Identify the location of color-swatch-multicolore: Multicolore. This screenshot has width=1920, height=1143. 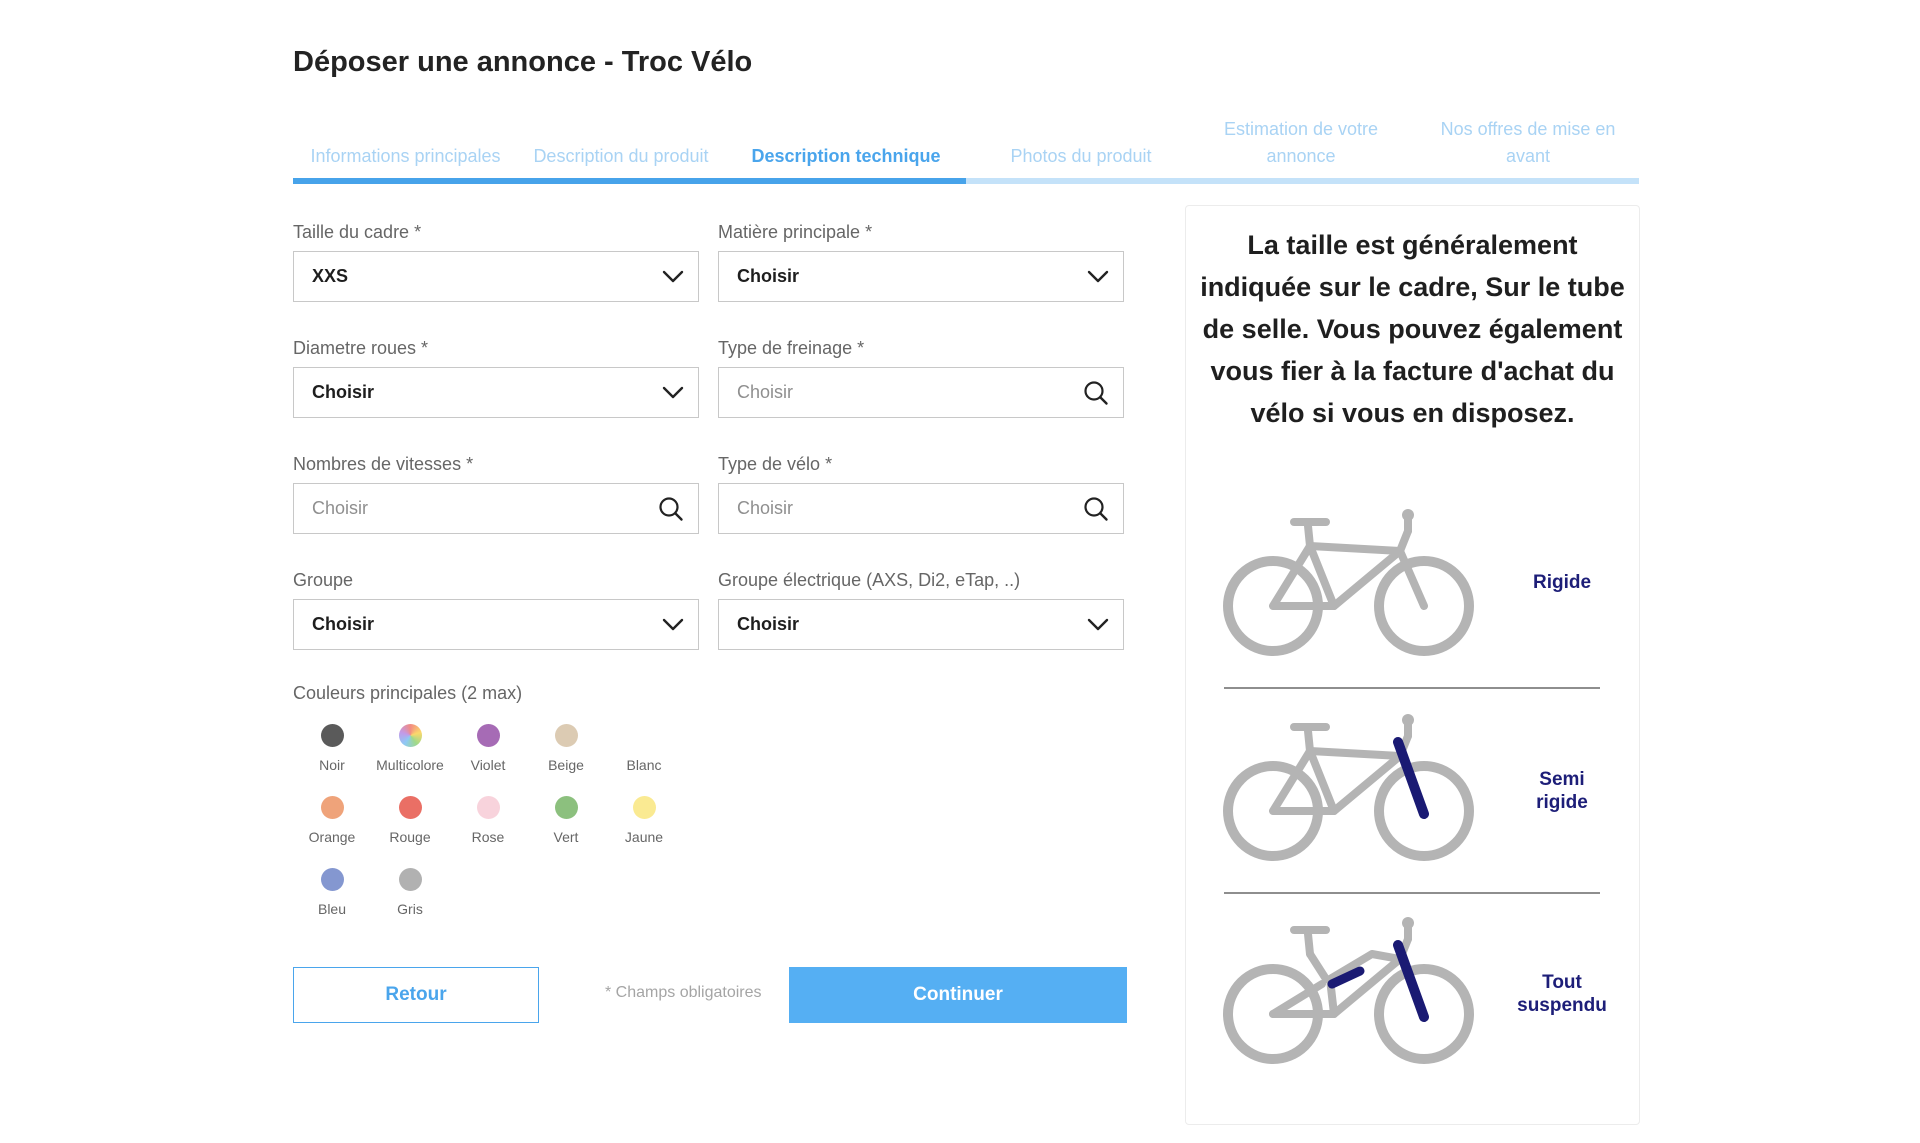
(410, 751).